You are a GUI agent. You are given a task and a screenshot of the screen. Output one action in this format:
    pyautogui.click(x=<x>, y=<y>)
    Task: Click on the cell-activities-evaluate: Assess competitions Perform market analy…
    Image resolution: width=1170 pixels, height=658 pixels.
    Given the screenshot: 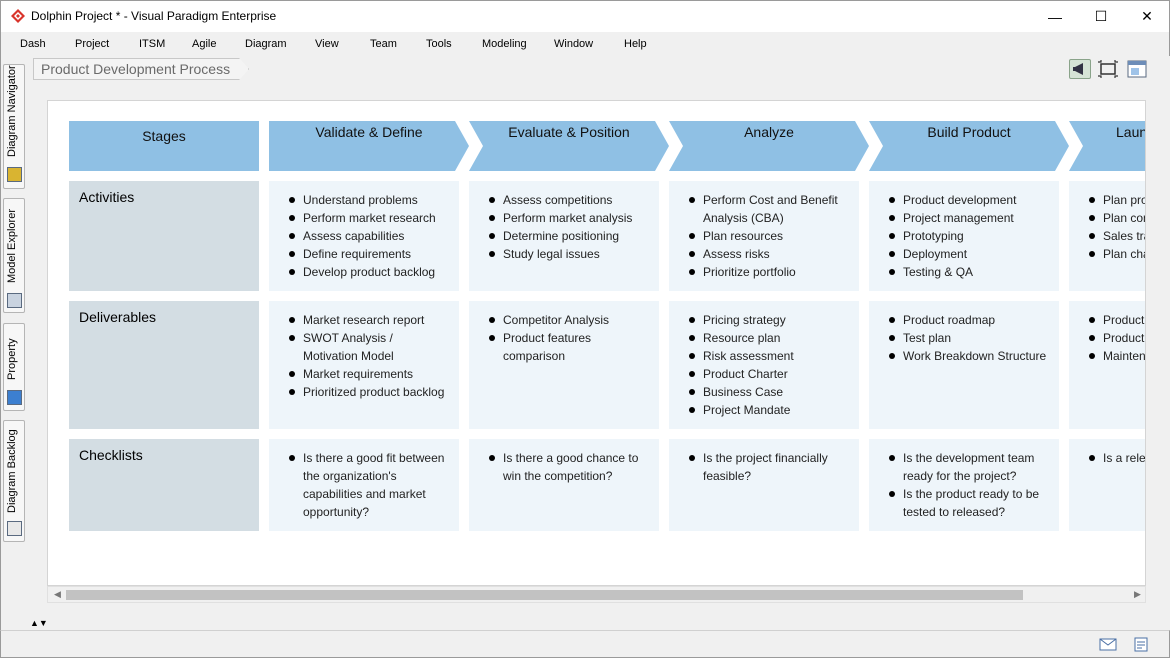 What is the action you would take?
    pyautogui.click(x=564, y=236)
    